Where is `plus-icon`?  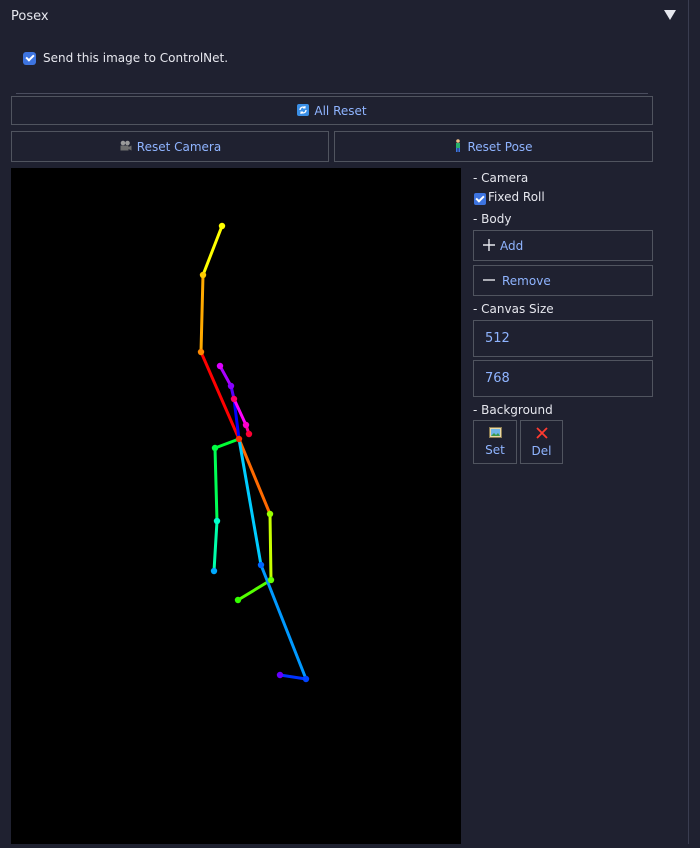
plus-icon is located at coordinates (489, 245).